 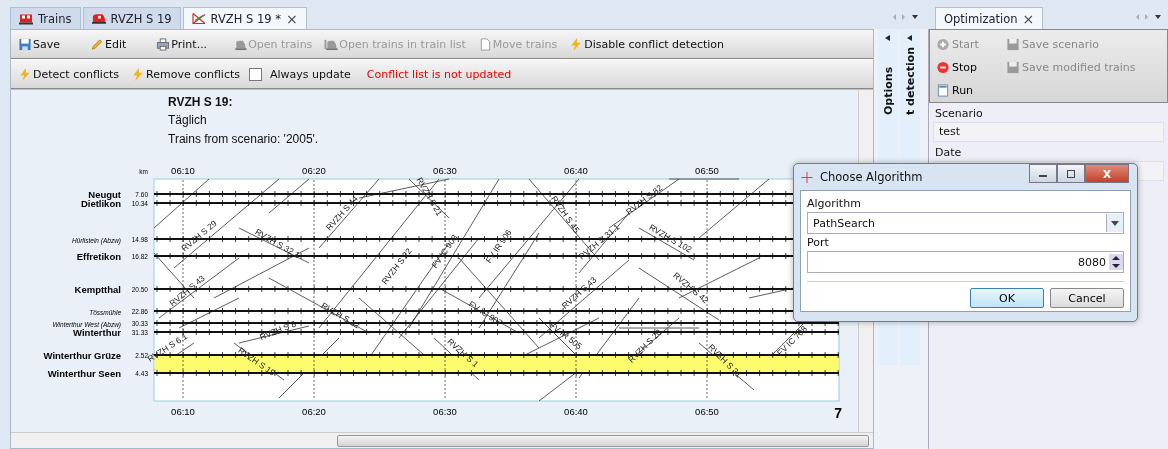 What do you see at coordinates (104, 194) in the screenshot?
I see `station-name: Neugut` at bounding box center [104, 194].